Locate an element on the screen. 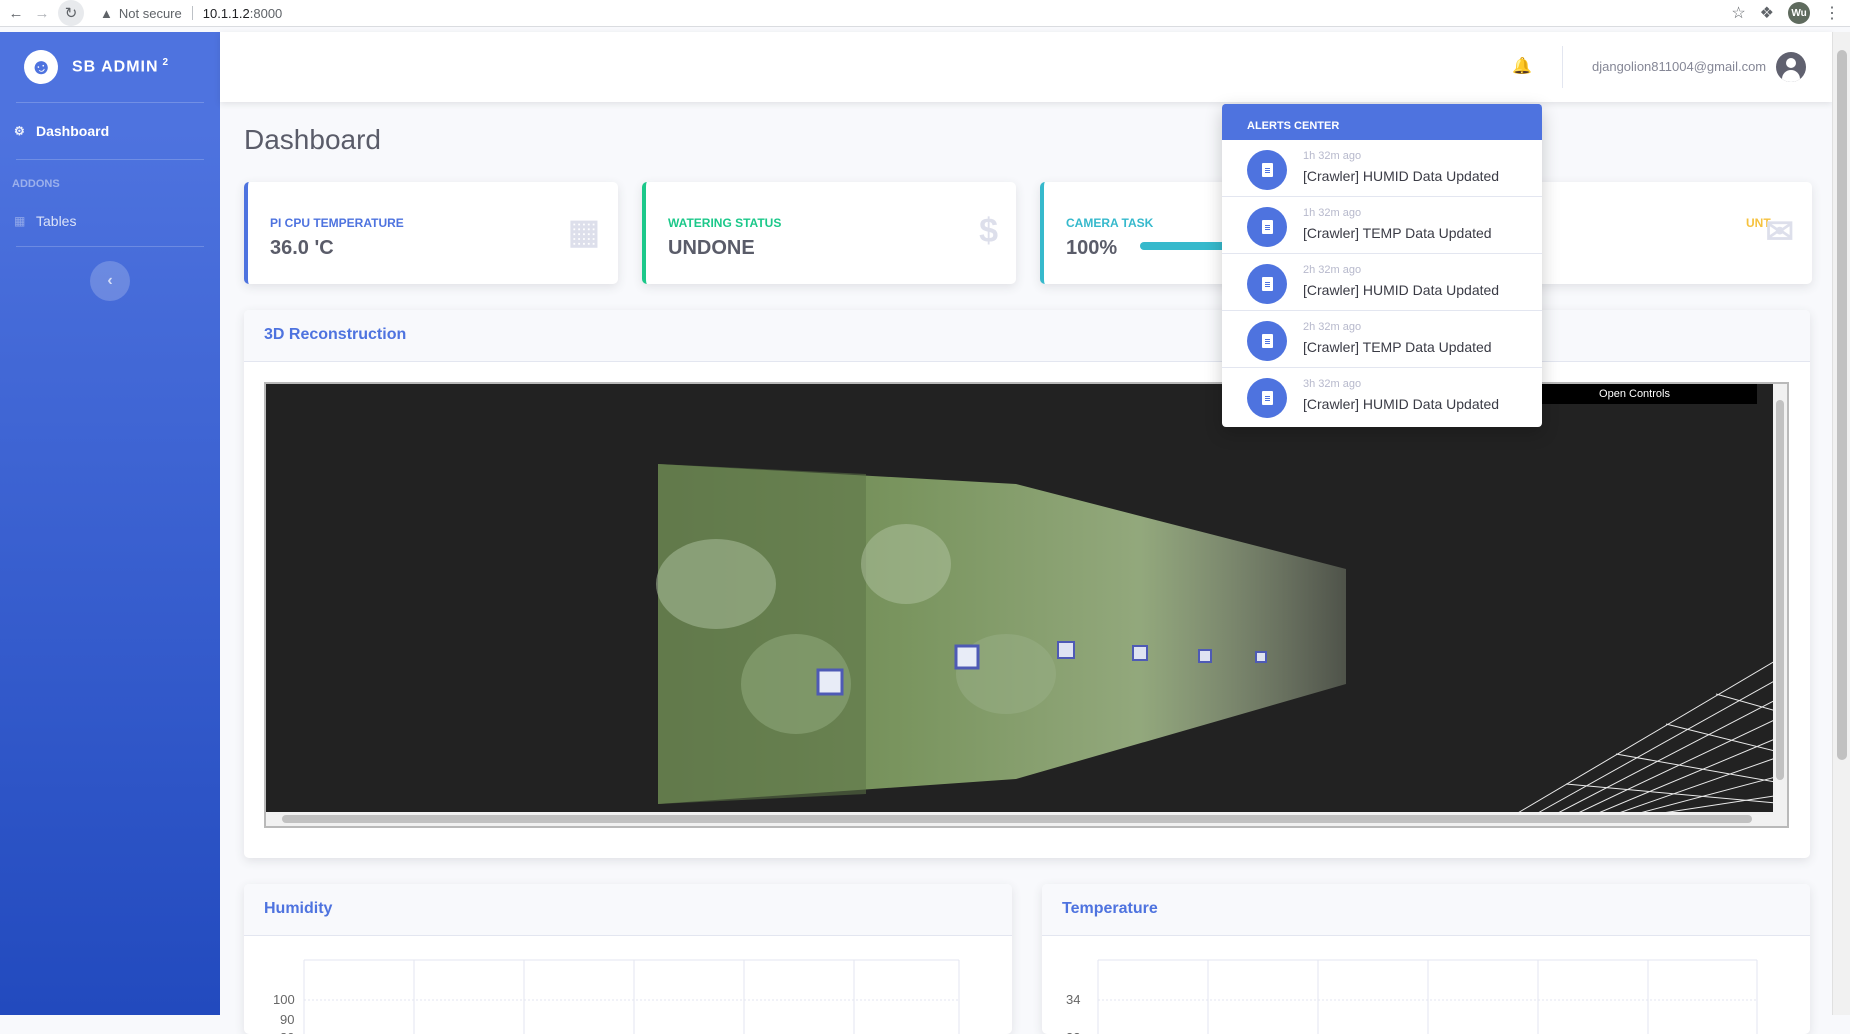 This screenshot has height=1034, width=1850. browser-menu-icon: ⋮ is located at coordinates (1832, 13).